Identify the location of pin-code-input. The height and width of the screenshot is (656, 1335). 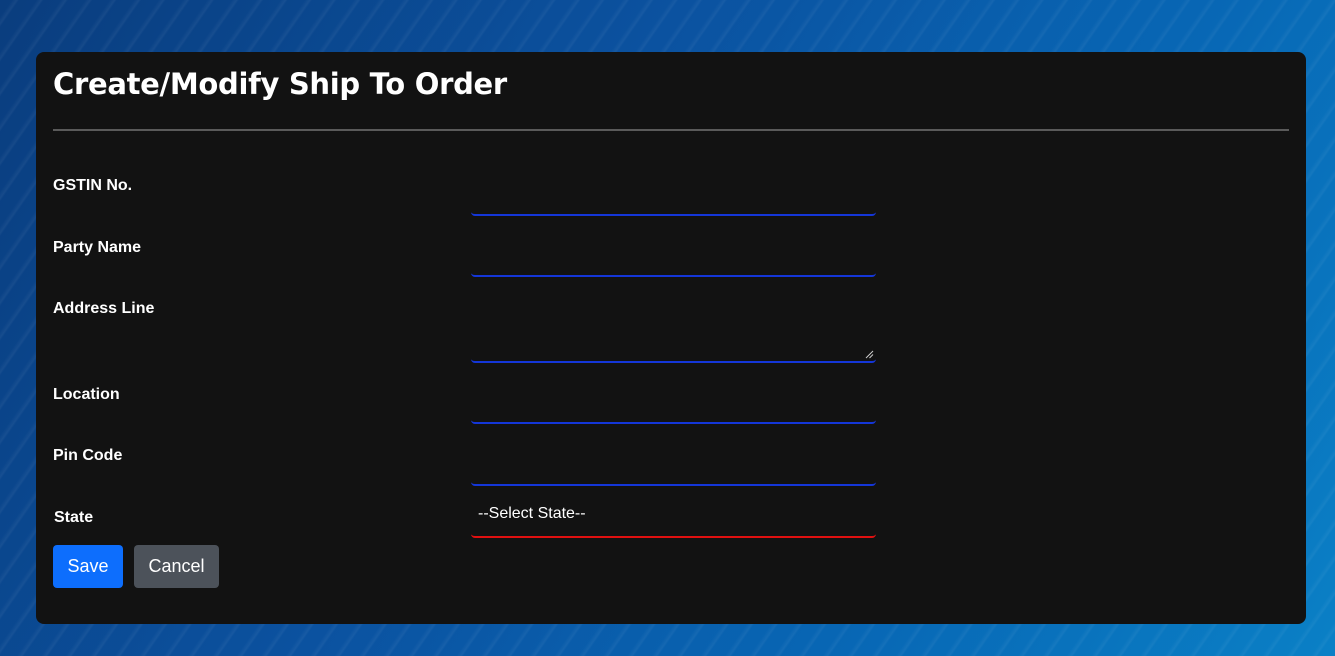
(673, 467).